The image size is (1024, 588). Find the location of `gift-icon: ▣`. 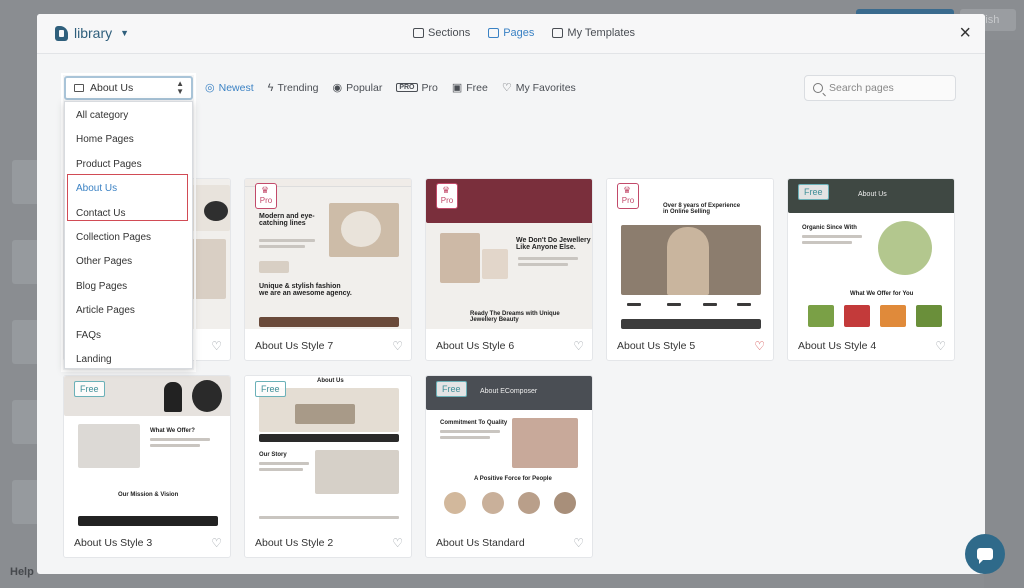

gift-icon: ▣ is located at coordinates (457, 88).